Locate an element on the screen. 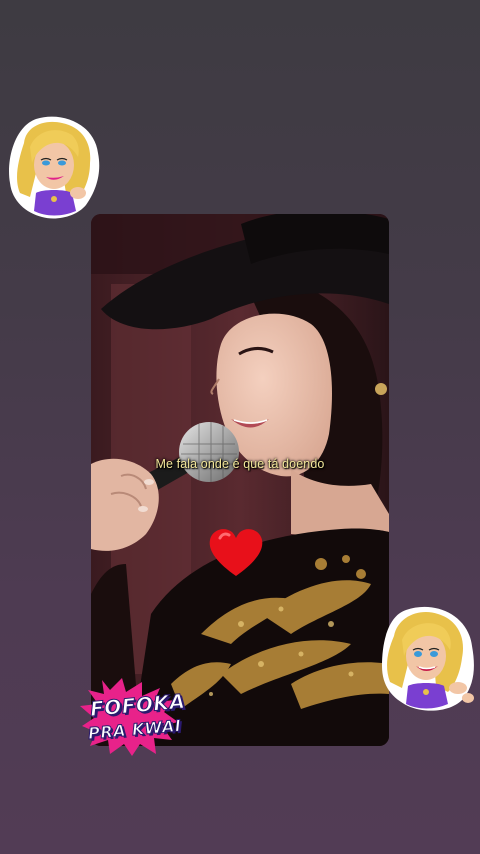 The width and height of the screenshot is (480, 854). cartoon-woman-sticker-top is located at coordinates (54, 168).